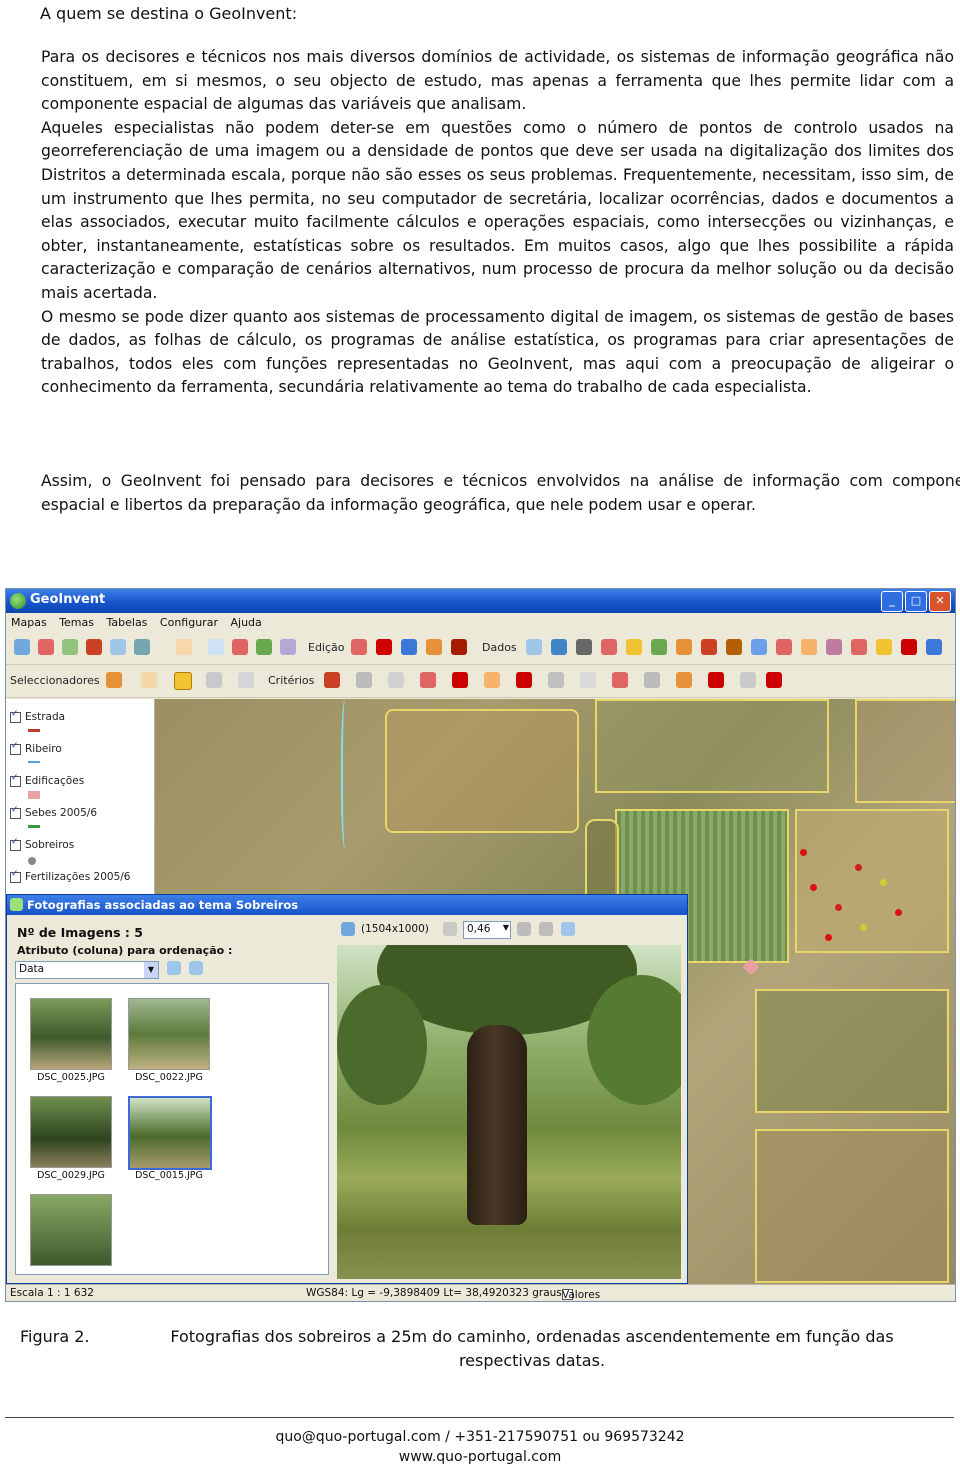 This screenshot has height=1470, width=960. Describe the element at coordinates (37, 716) in the screenshot. I see `layer-item: Estrada` at that location.